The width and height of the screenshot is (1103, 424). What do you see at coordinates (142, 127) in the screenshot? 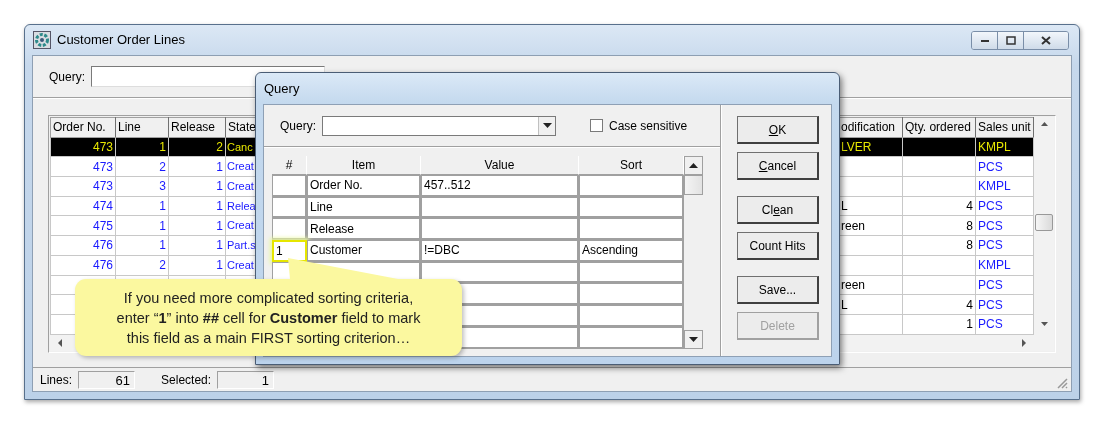
I see `column-header: Line` at bounding box center [142, 127].